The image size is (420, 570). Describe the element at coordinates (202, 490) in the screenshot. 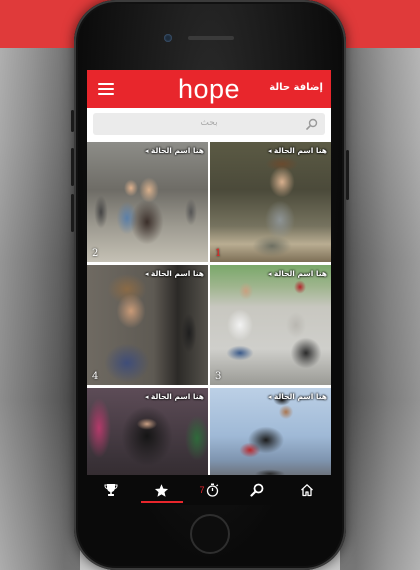

I see `timer-badge-count: 7` at that location.